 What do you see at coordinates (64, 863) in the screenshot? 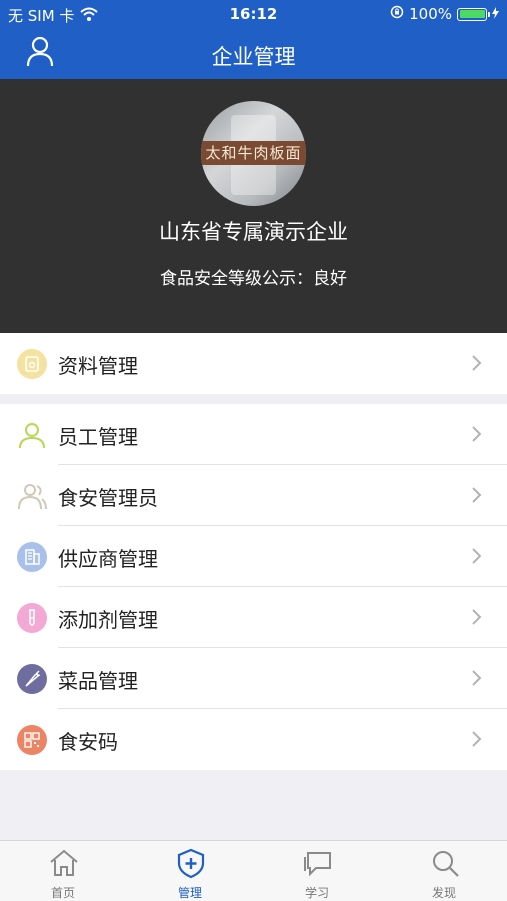
I see `home-icon` at bounding box center [64, 863].